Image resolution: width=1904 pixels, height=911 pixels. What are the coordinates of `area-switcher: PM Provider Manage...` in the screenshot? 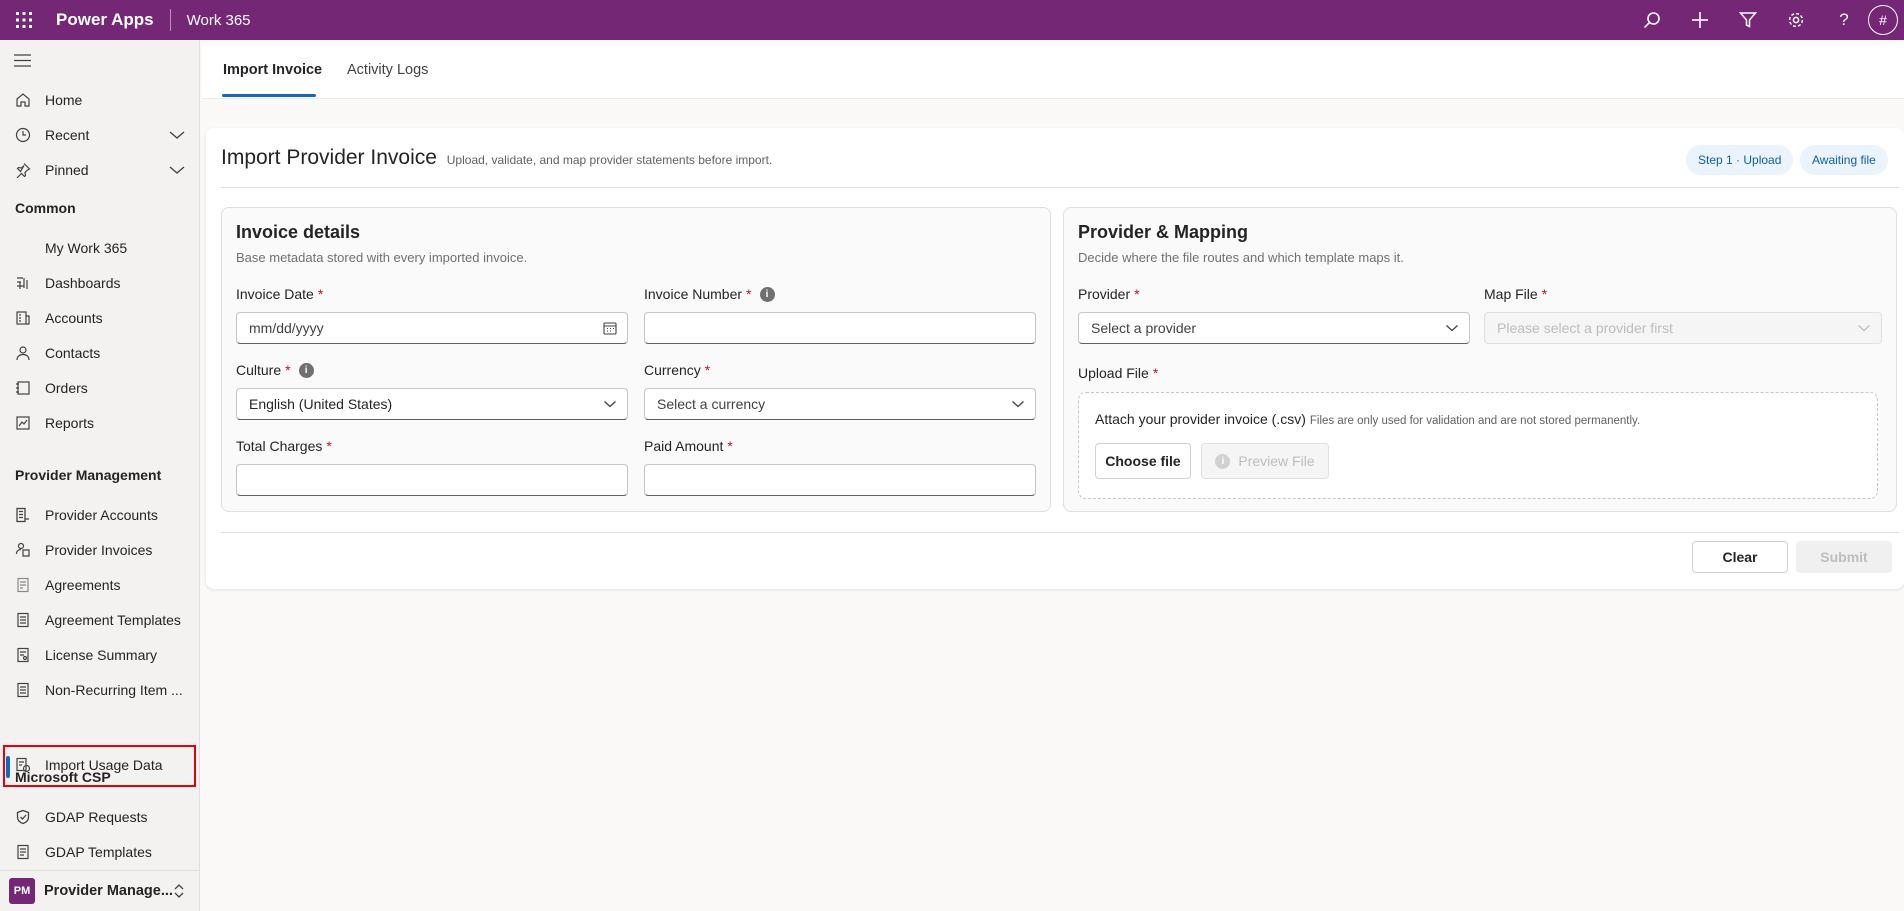 It's located at (99, 890).